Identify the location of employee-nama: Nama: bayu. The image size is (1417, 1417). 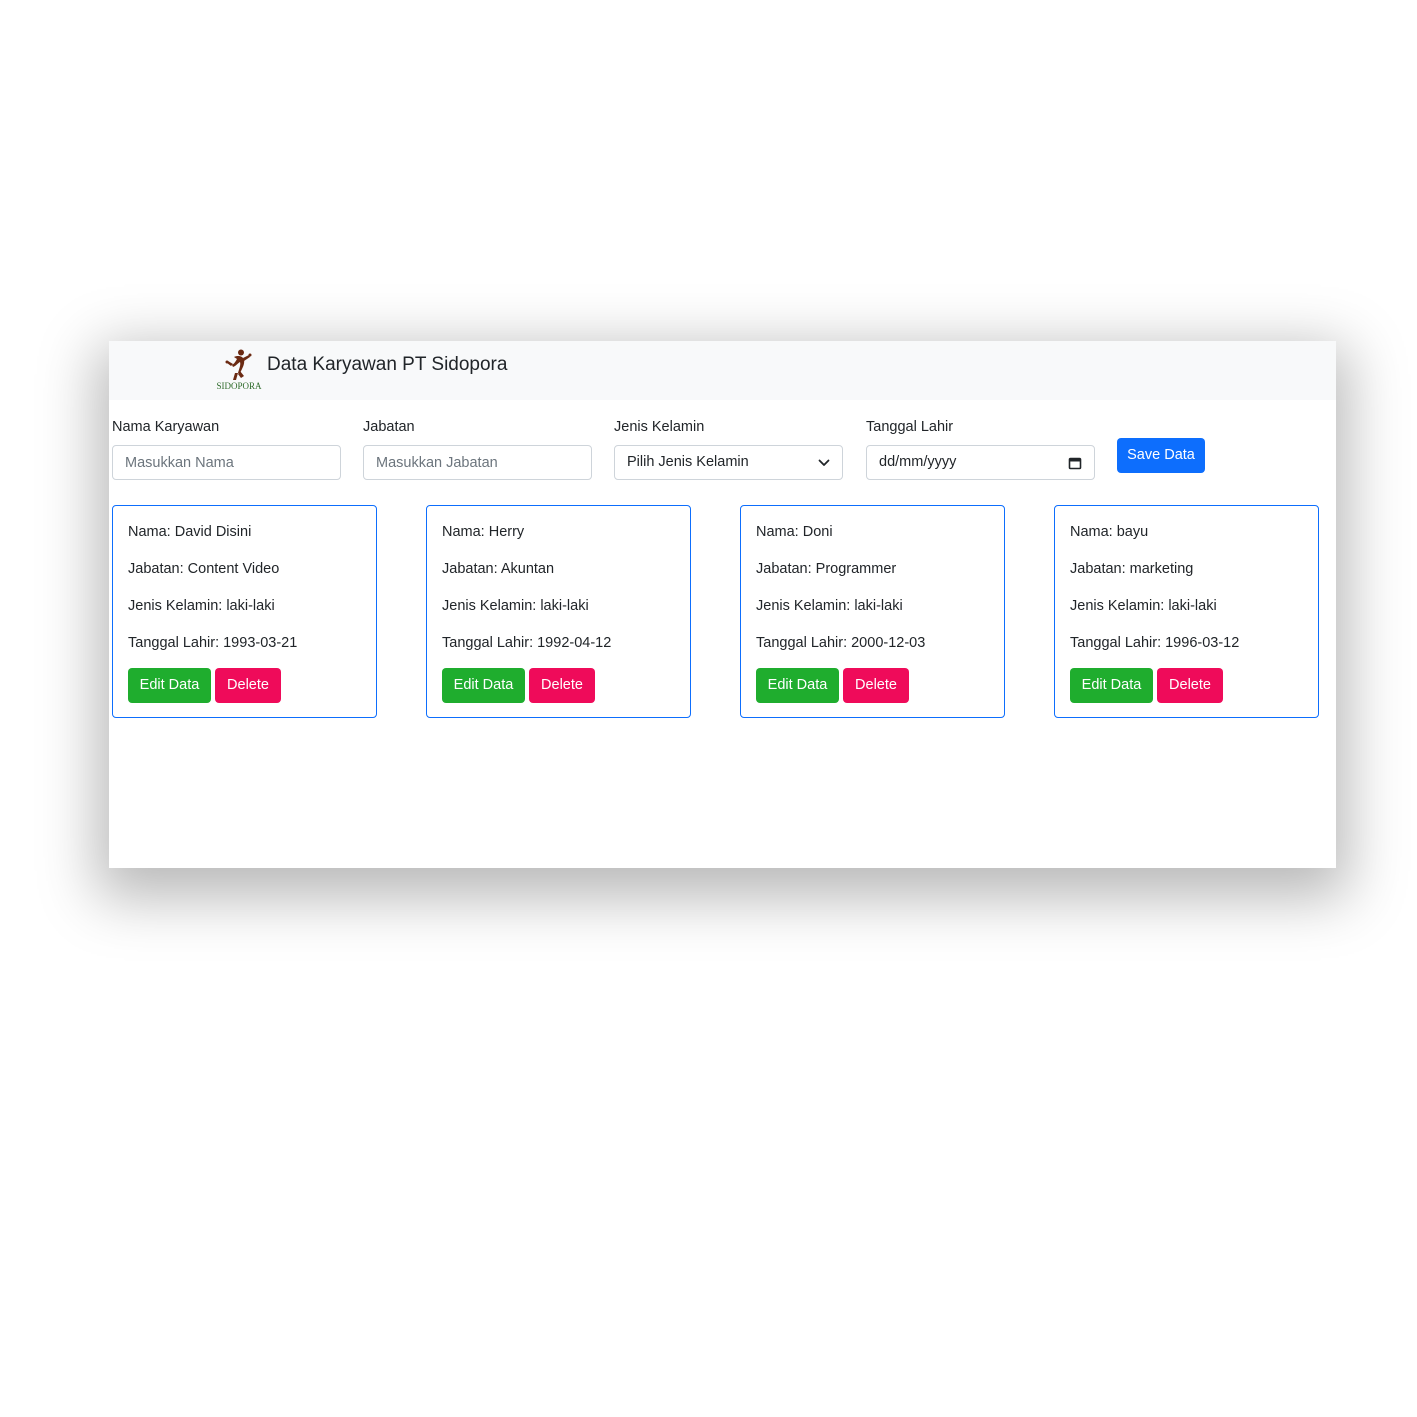
(1109, 532).